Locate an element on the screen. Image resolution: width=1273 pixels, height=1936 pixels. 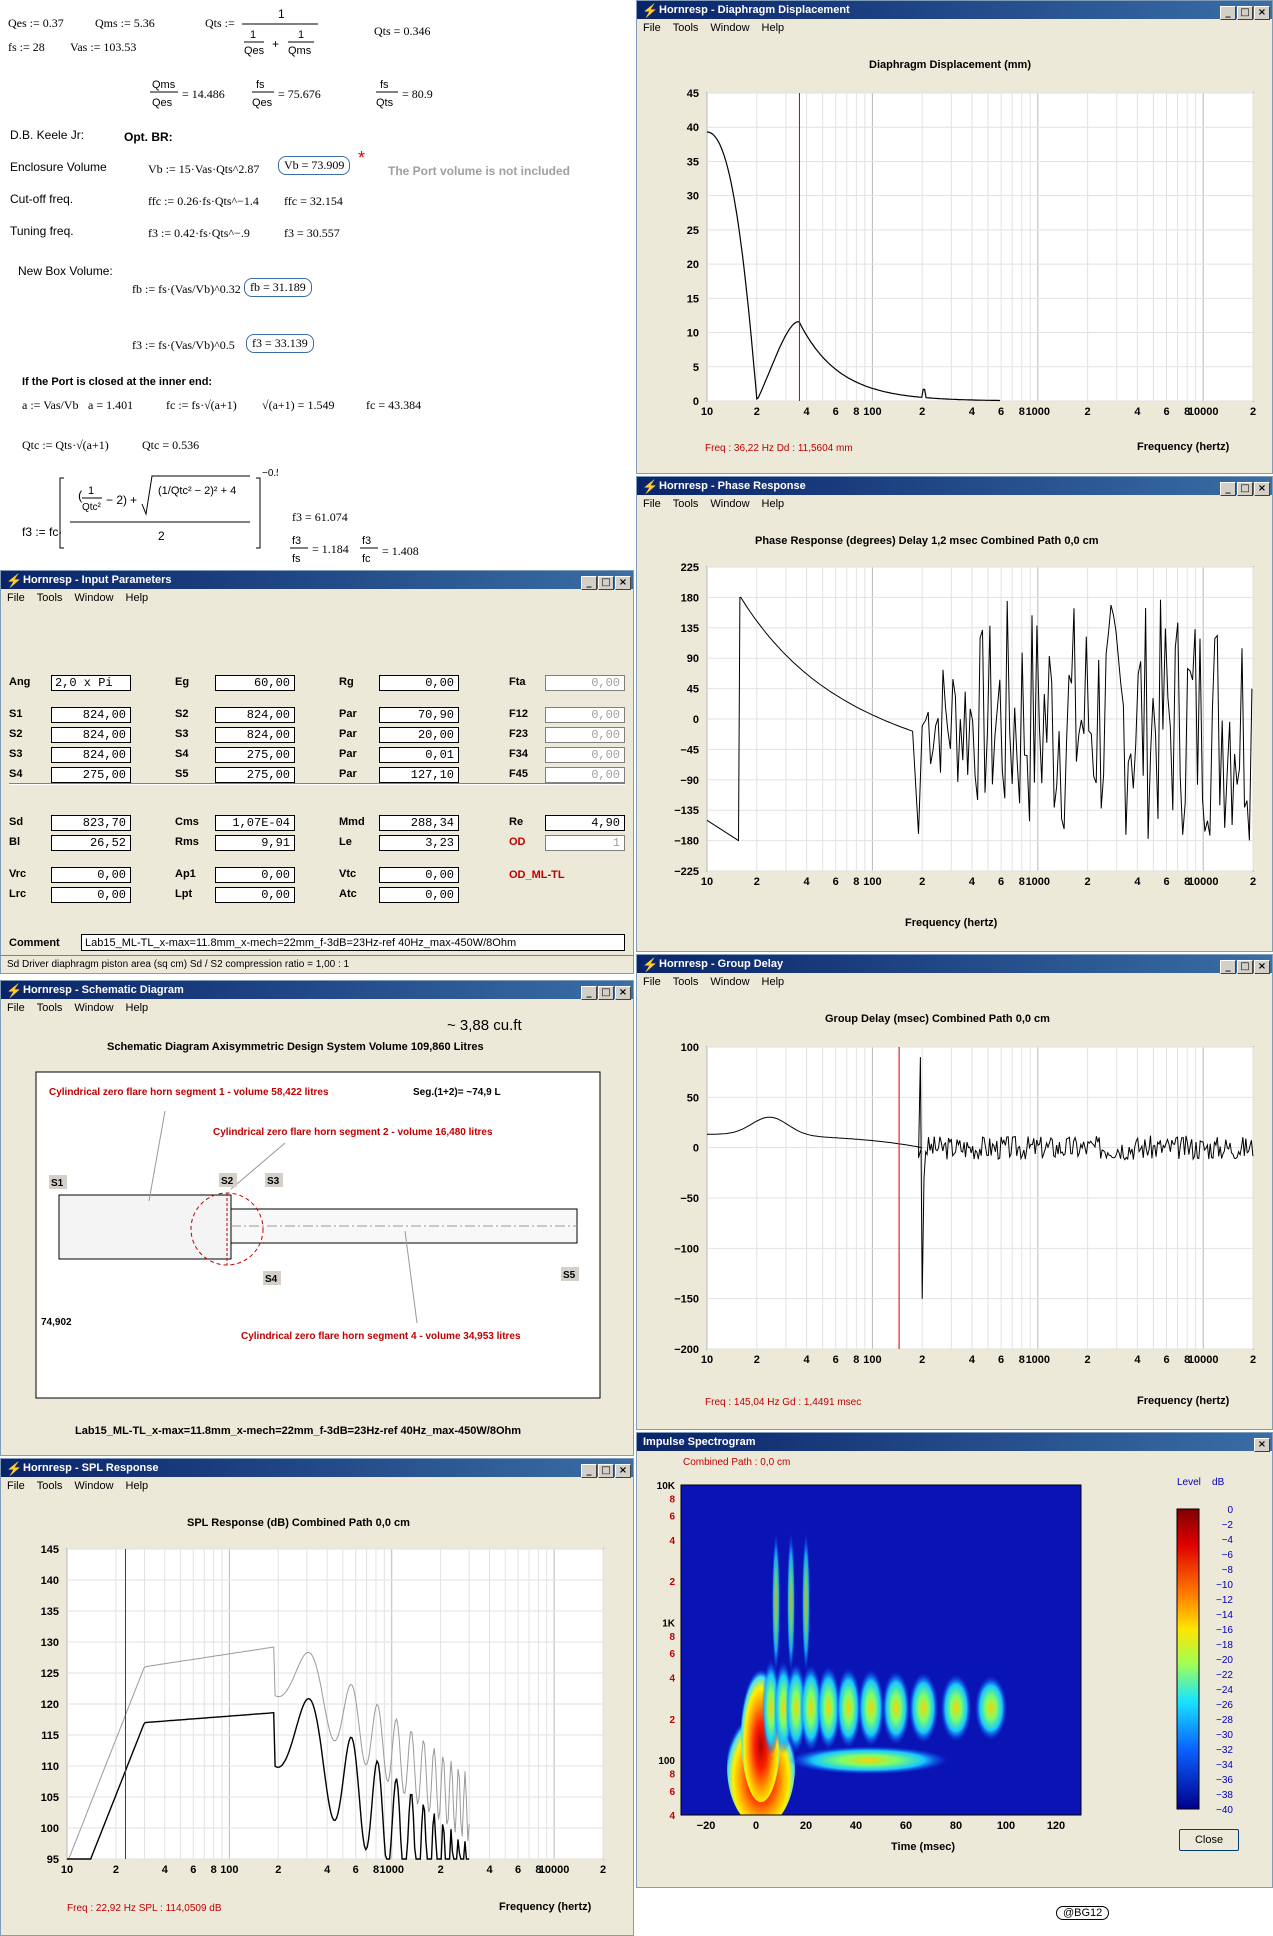
schematic-titlebar: ⚡ Hornresp - Schematic Diagram _ □ × is located at coordinates (317, 990).